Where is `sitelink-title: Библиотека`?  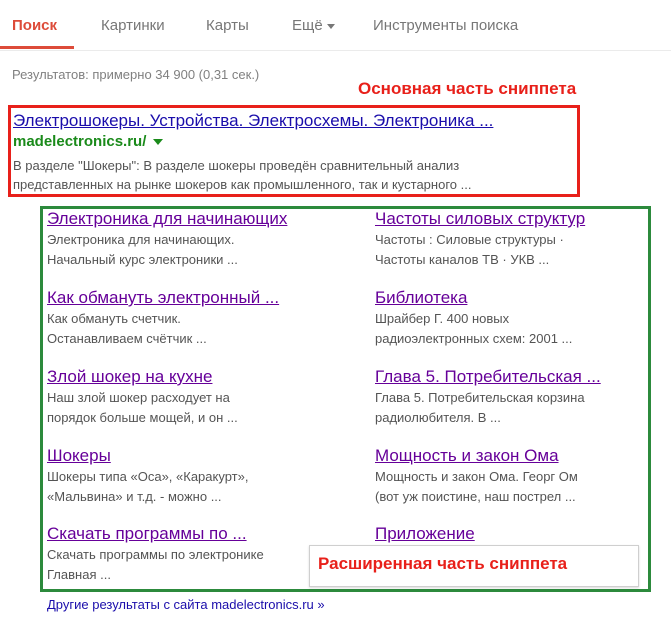
sitelink-title: Библиотека is located at coordinates (520, 298).